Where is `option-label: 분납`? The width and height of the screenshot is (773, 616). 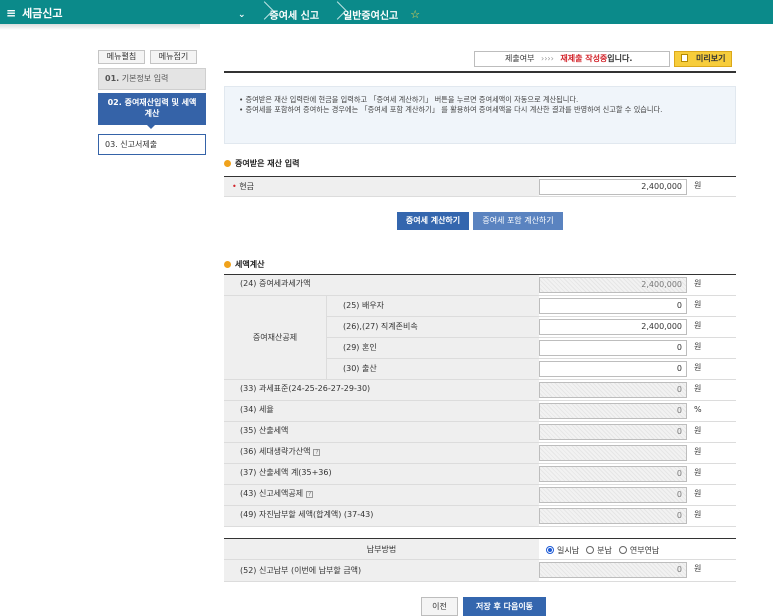
option-label: 분납 is located at coordinates (604, 550).